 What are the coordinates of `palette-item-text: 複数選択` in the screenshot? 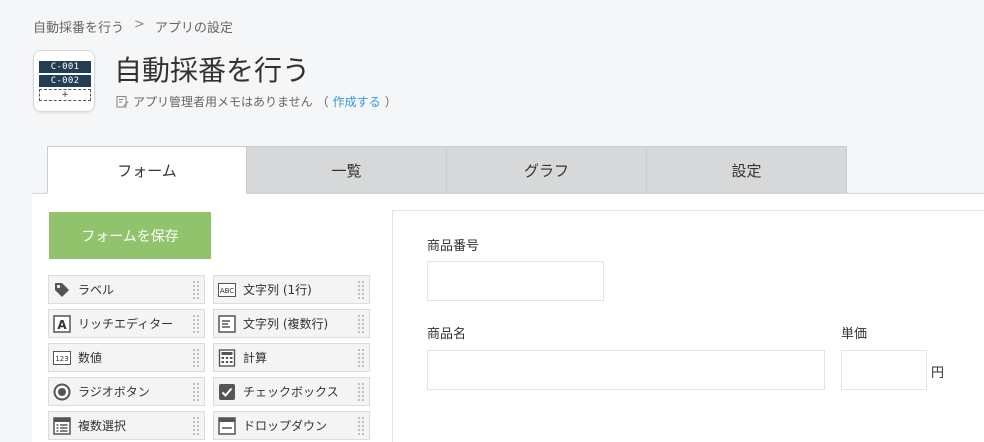 It's located at (102, 426).